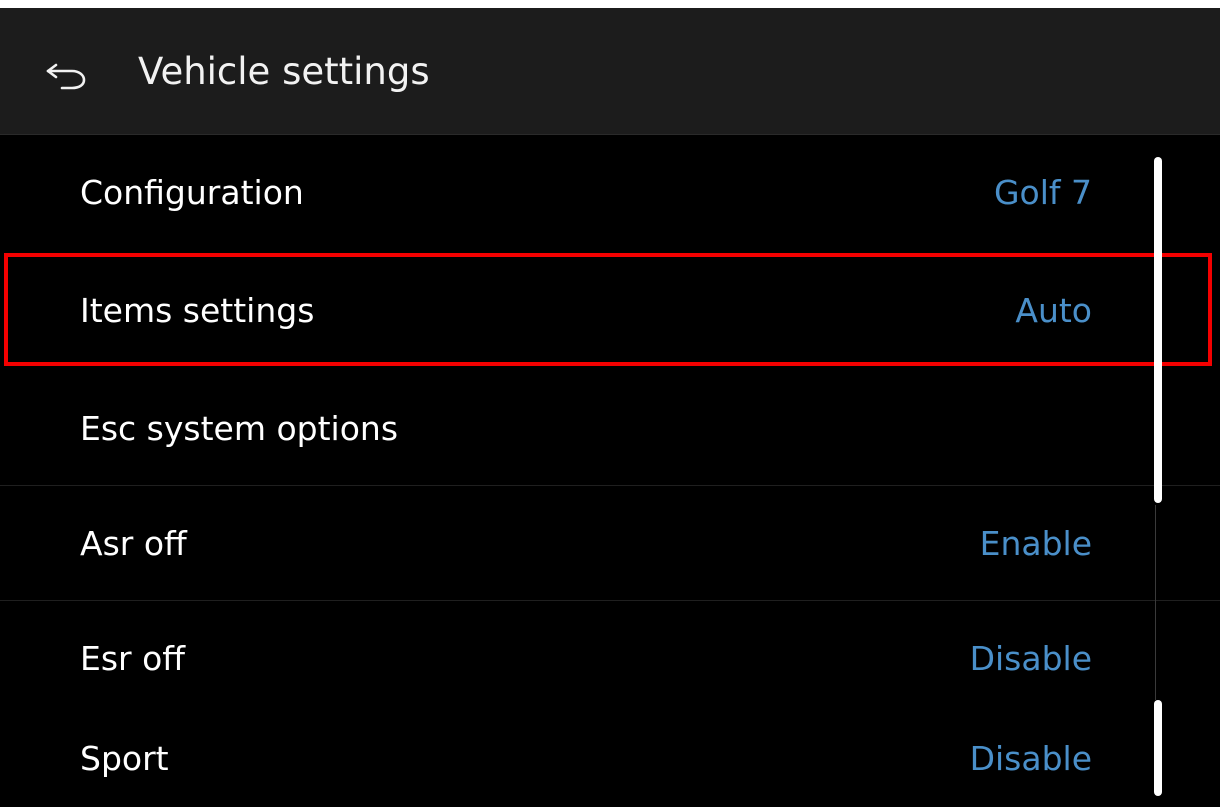 Image resolution: width=1220 pixels, height=807 pixels. Describe the element at coordinates (560, 310) in the screenshot. I see `setting-row-items-settings: Items settings Auto` at that location.